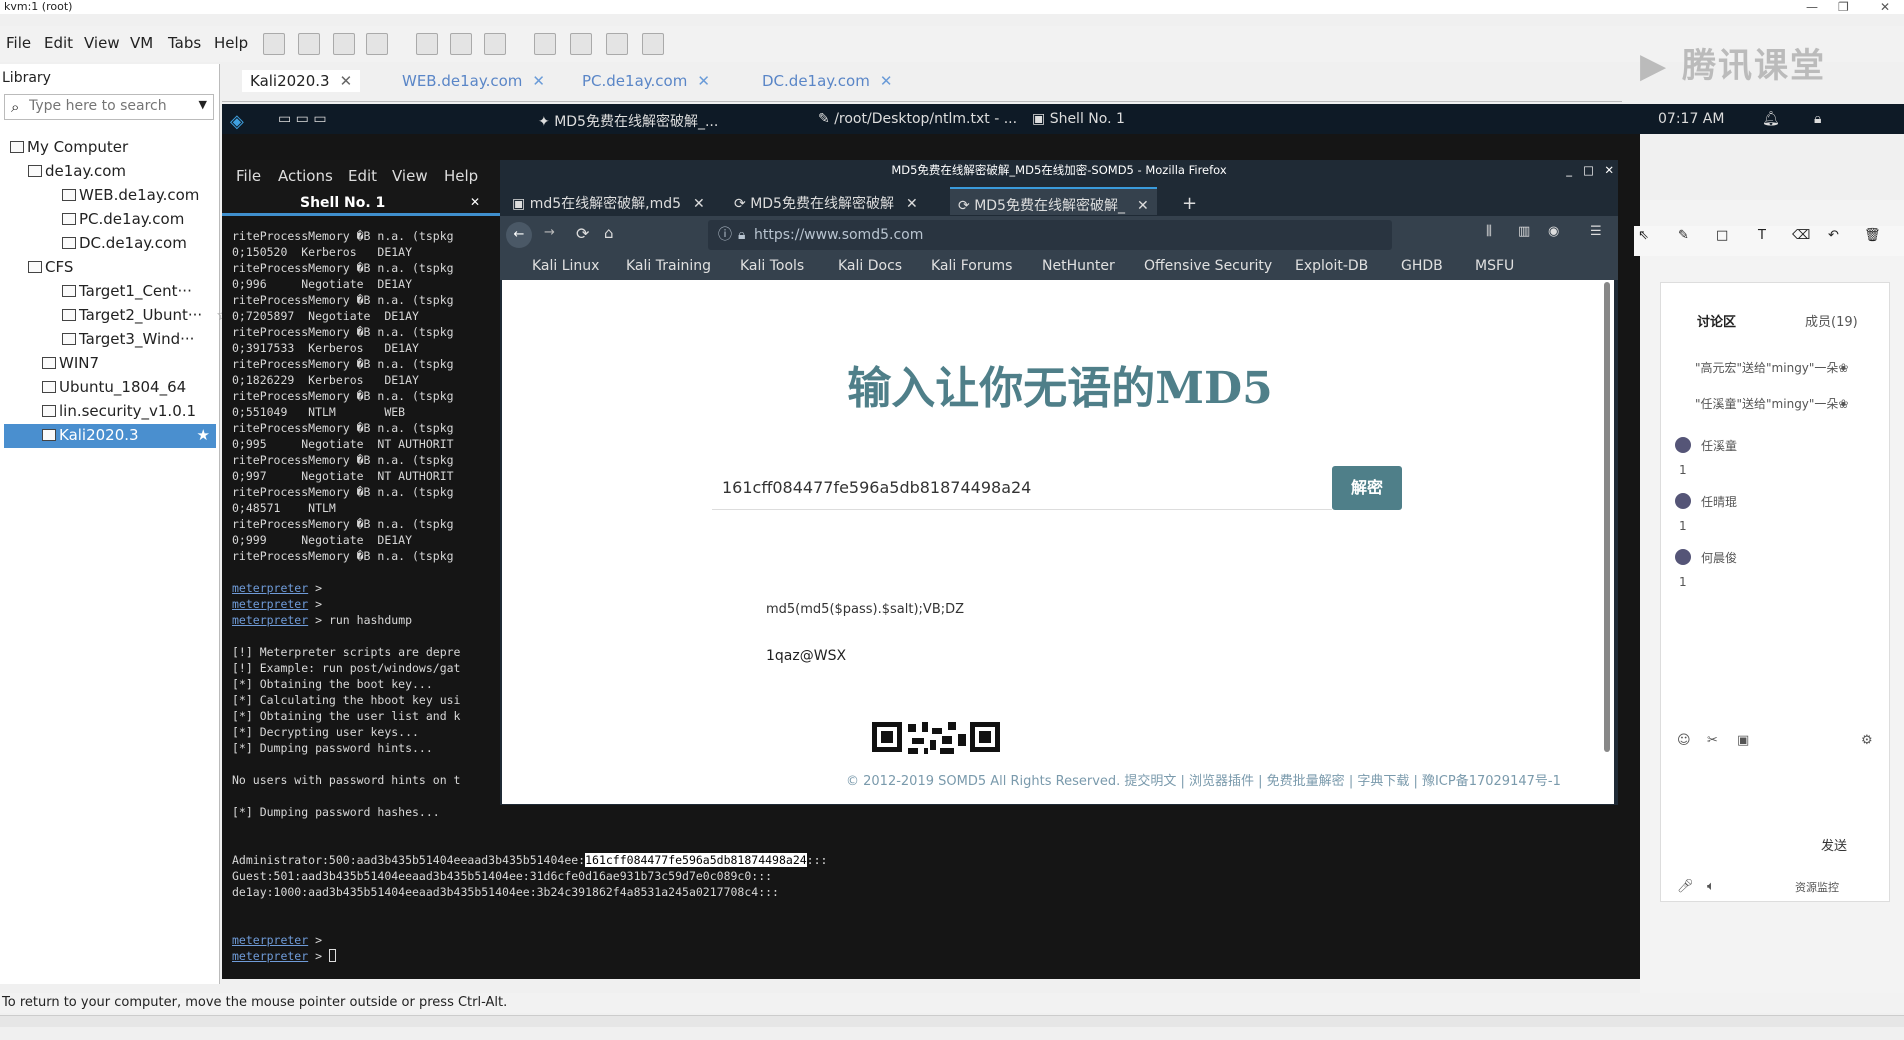  What do you see at coordinates (146, 315) in the screenshot?
I see `tree-target2: Target2_Ubunt···☆` at bounding box center [146, 315].